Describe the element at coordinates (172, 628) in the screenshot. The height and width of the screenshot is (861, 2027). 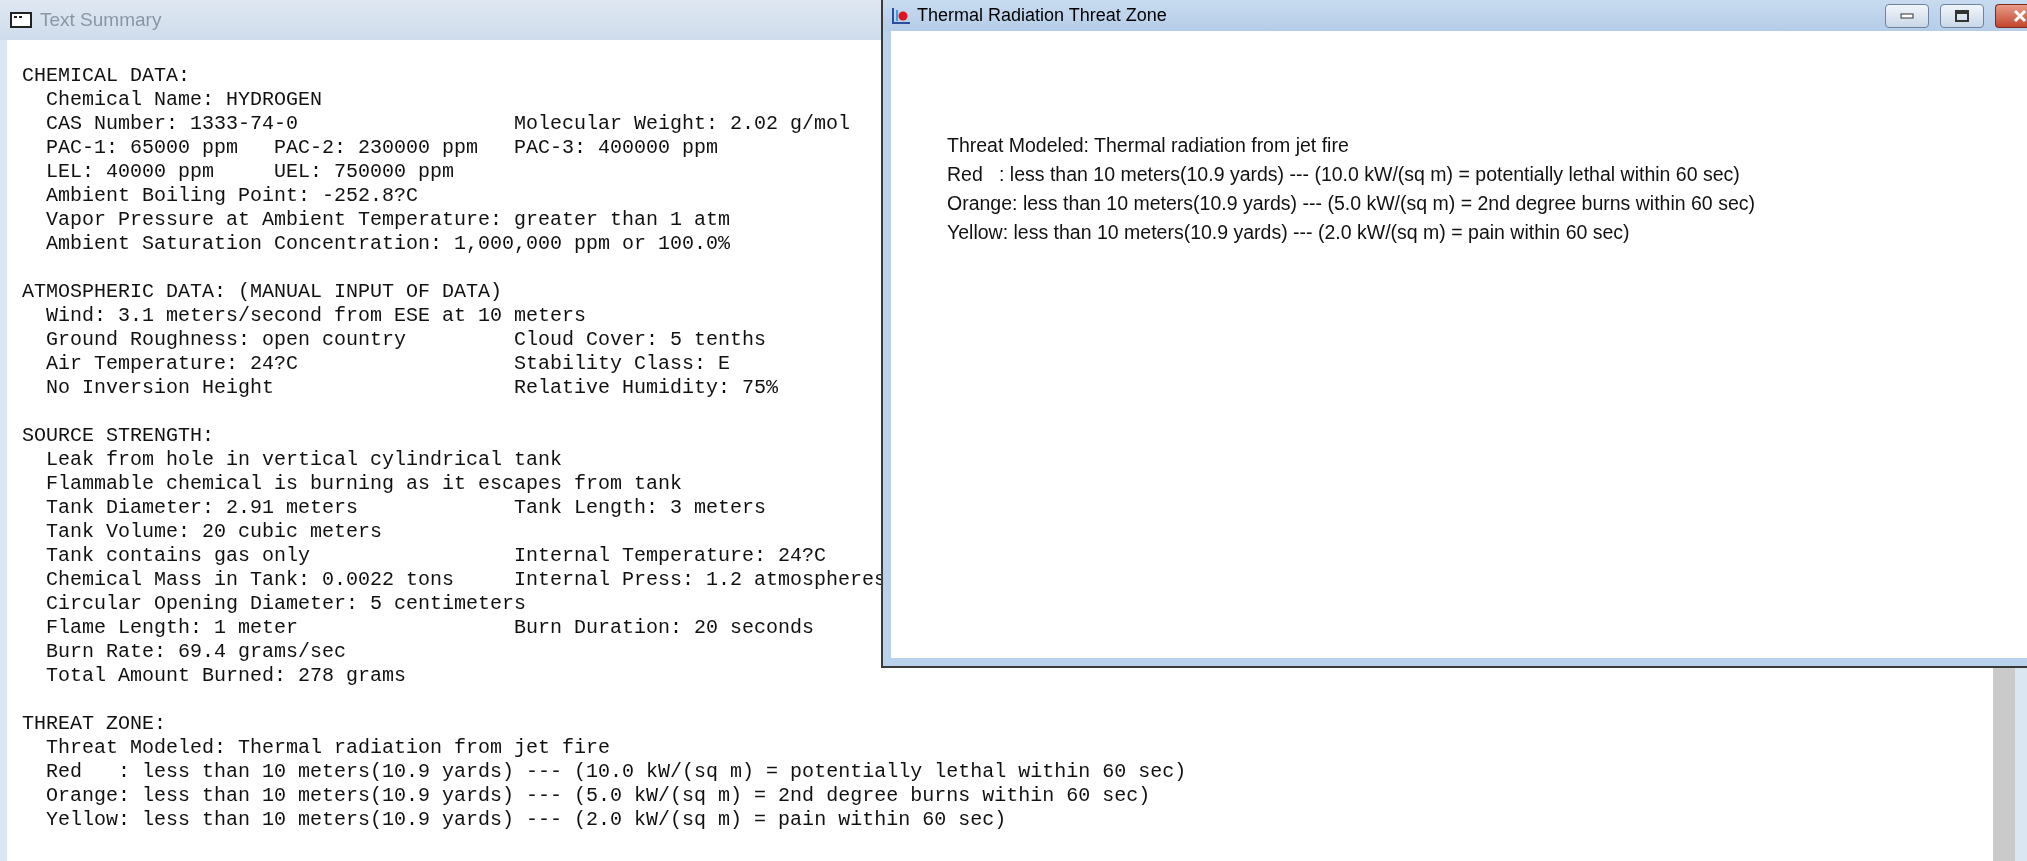
I see `summary-text: Flame Length: 1 meter` at that location.